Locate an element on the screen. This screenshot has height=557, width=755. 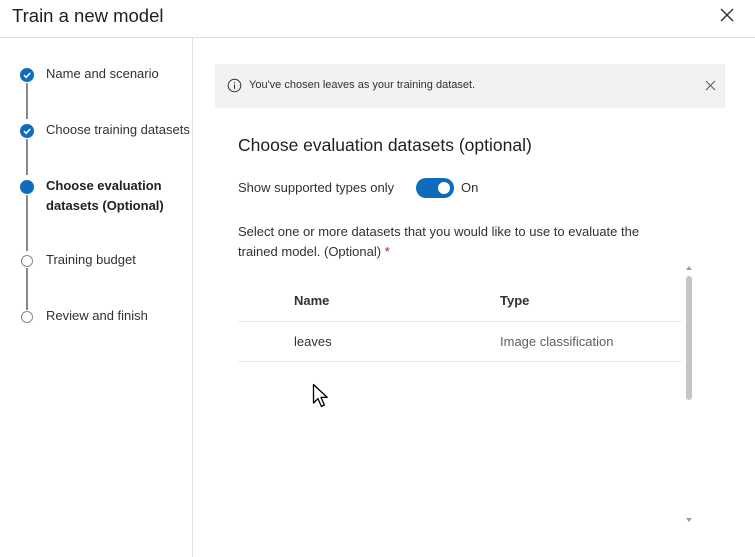
step-label: Training budget is located at coordinates (91, 259).